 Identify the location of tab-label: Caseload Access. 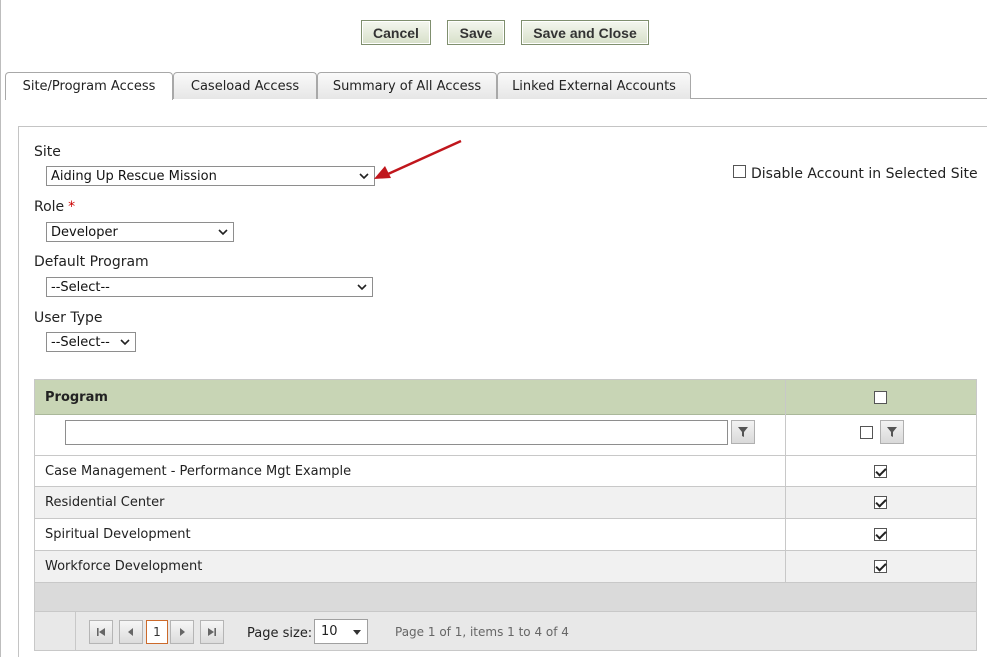
(245, 86).